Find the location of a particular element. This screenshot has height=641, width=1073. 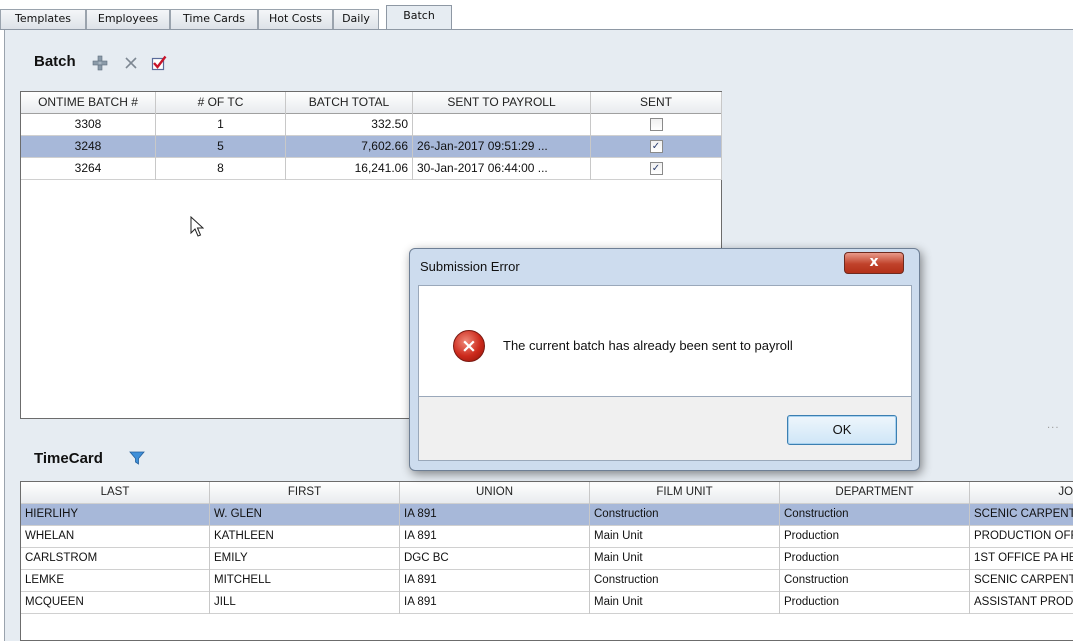

tab-hot-costs: Hot Costs is located at coordinates (295, 19).